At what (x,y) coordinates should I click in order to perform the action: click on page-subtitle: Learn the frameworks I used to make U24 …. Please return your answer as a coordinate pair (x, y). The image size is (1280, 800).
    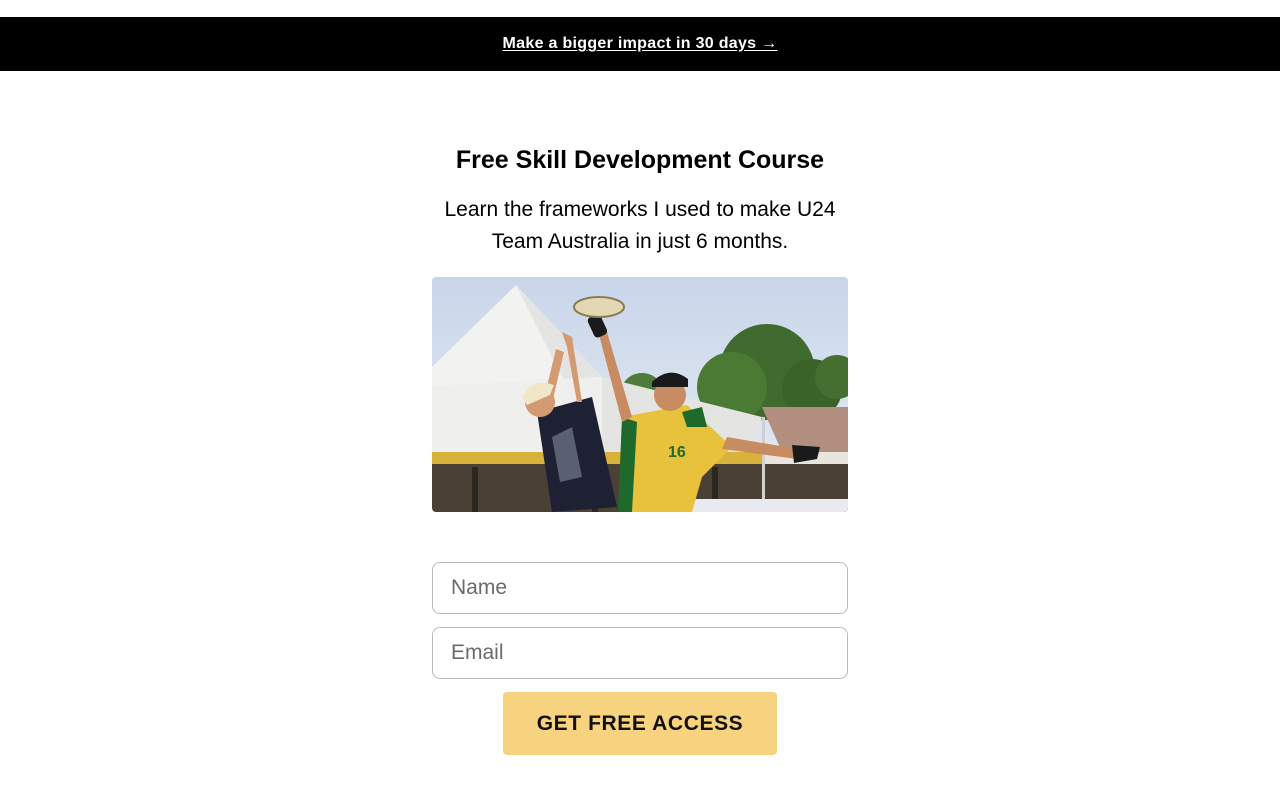
    Looking at the image, I should click on (640, 225).